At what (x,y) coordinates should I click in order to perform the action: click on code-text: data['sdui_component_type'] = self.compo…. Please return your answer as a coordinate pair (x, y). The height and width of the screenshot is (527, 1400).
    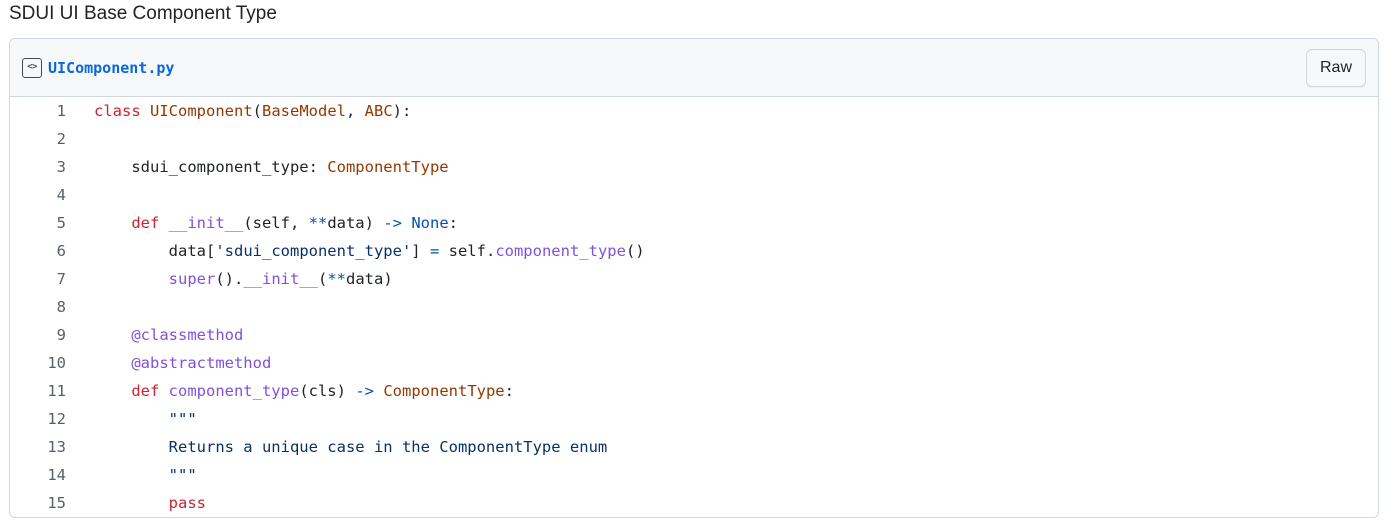
    Looking at the image, I should click on (355, 251).